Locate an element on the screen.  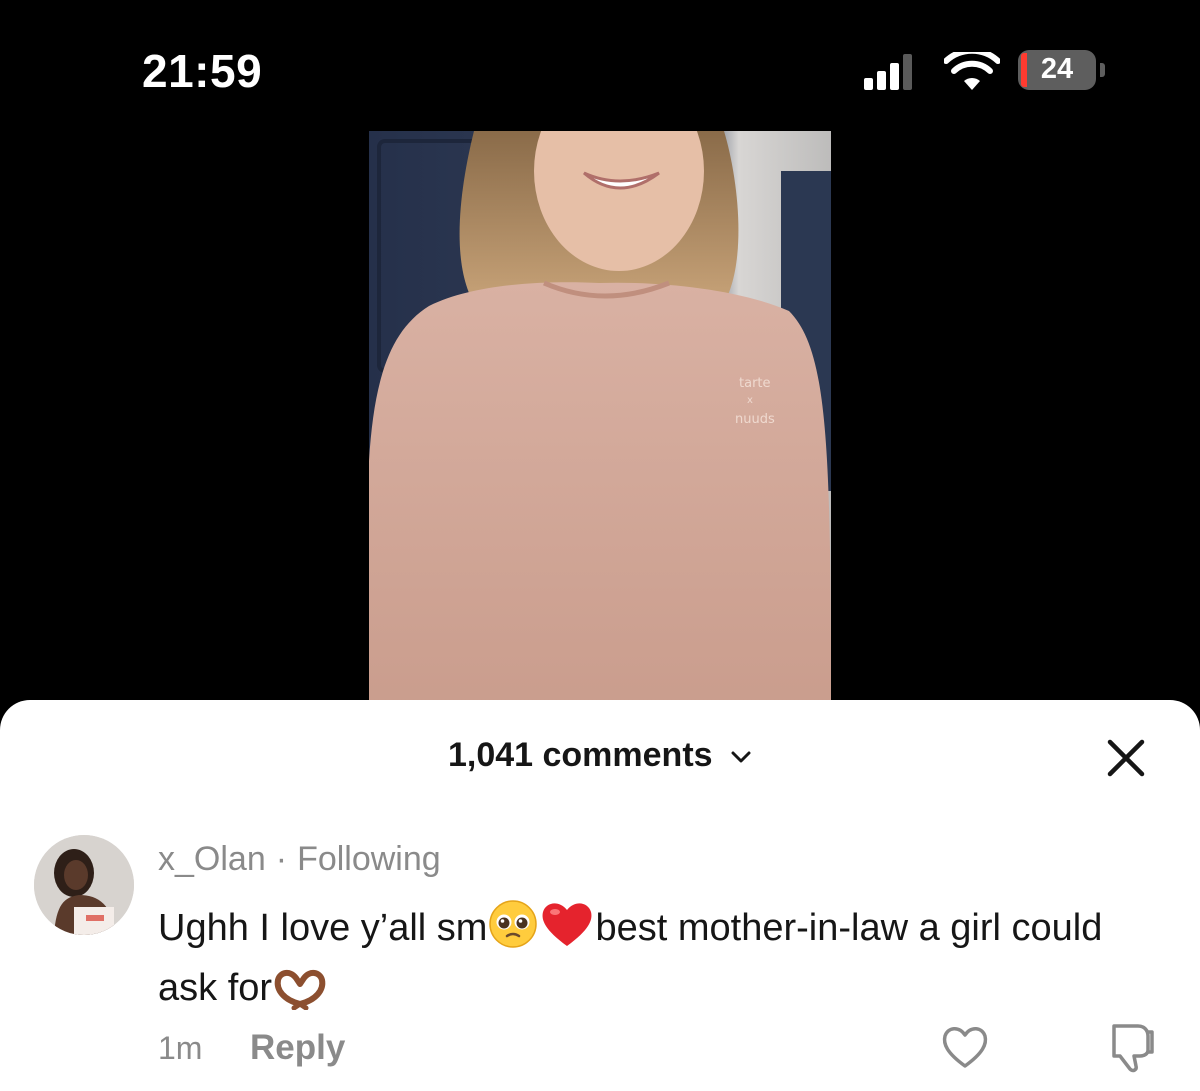
follow-status: Following is located at coordinates (369, 859).